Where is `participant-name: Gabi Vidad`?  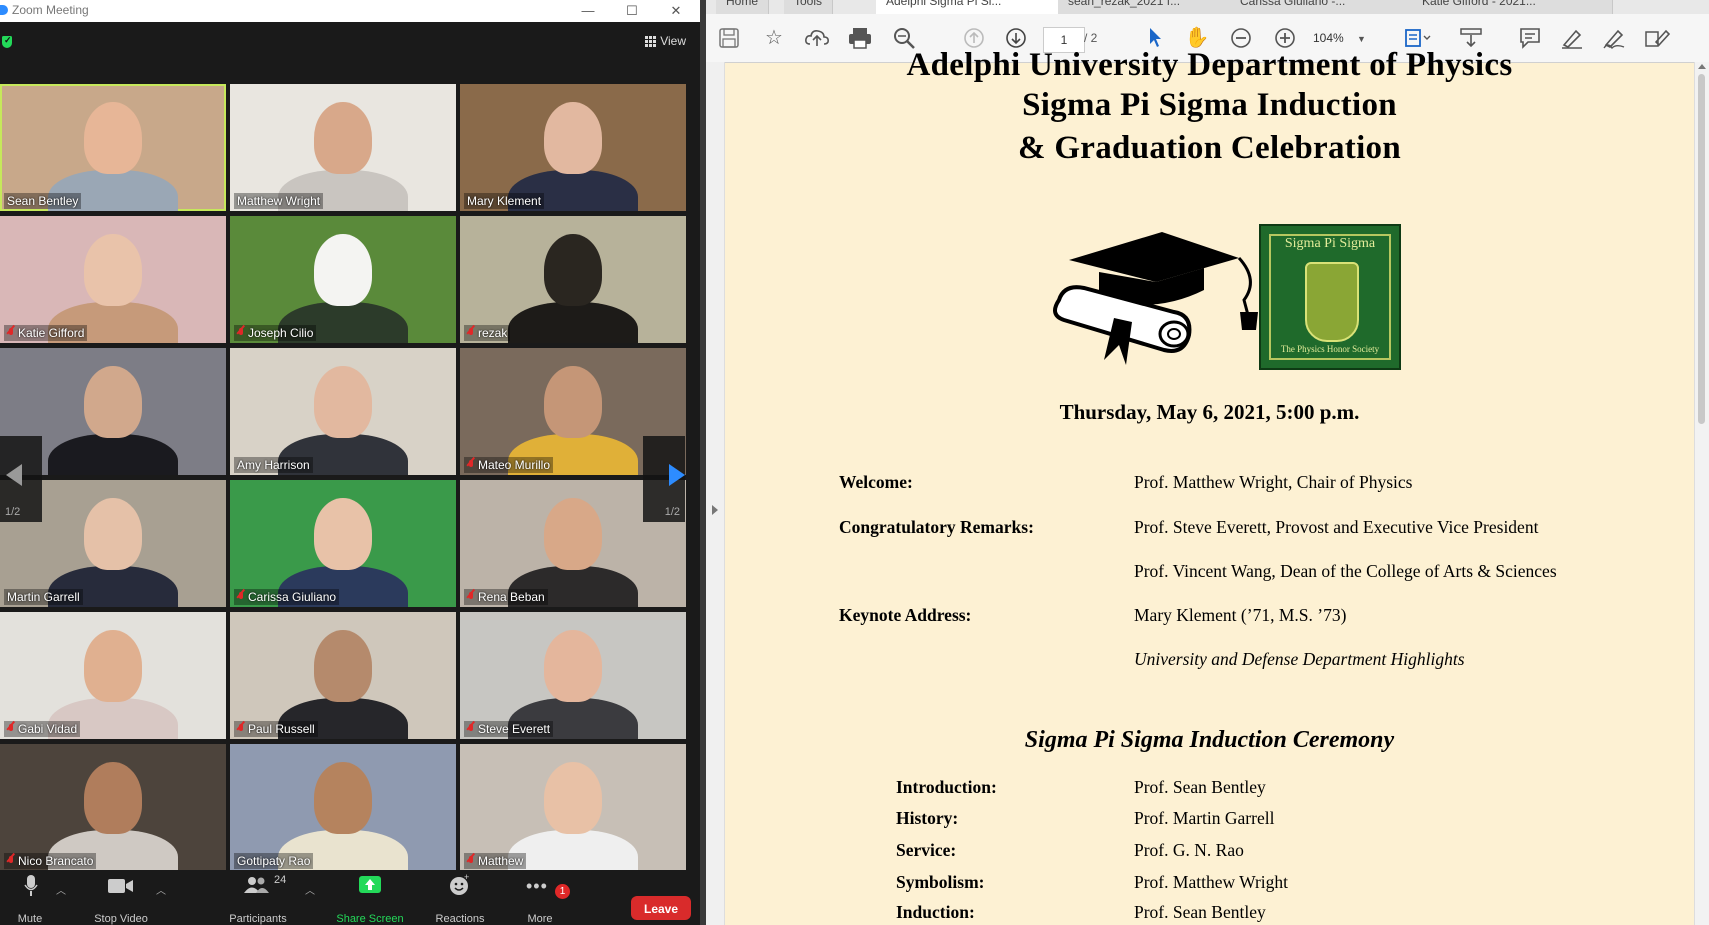
participant-name: Gabi Vidad is located at coordinates (48, 729).